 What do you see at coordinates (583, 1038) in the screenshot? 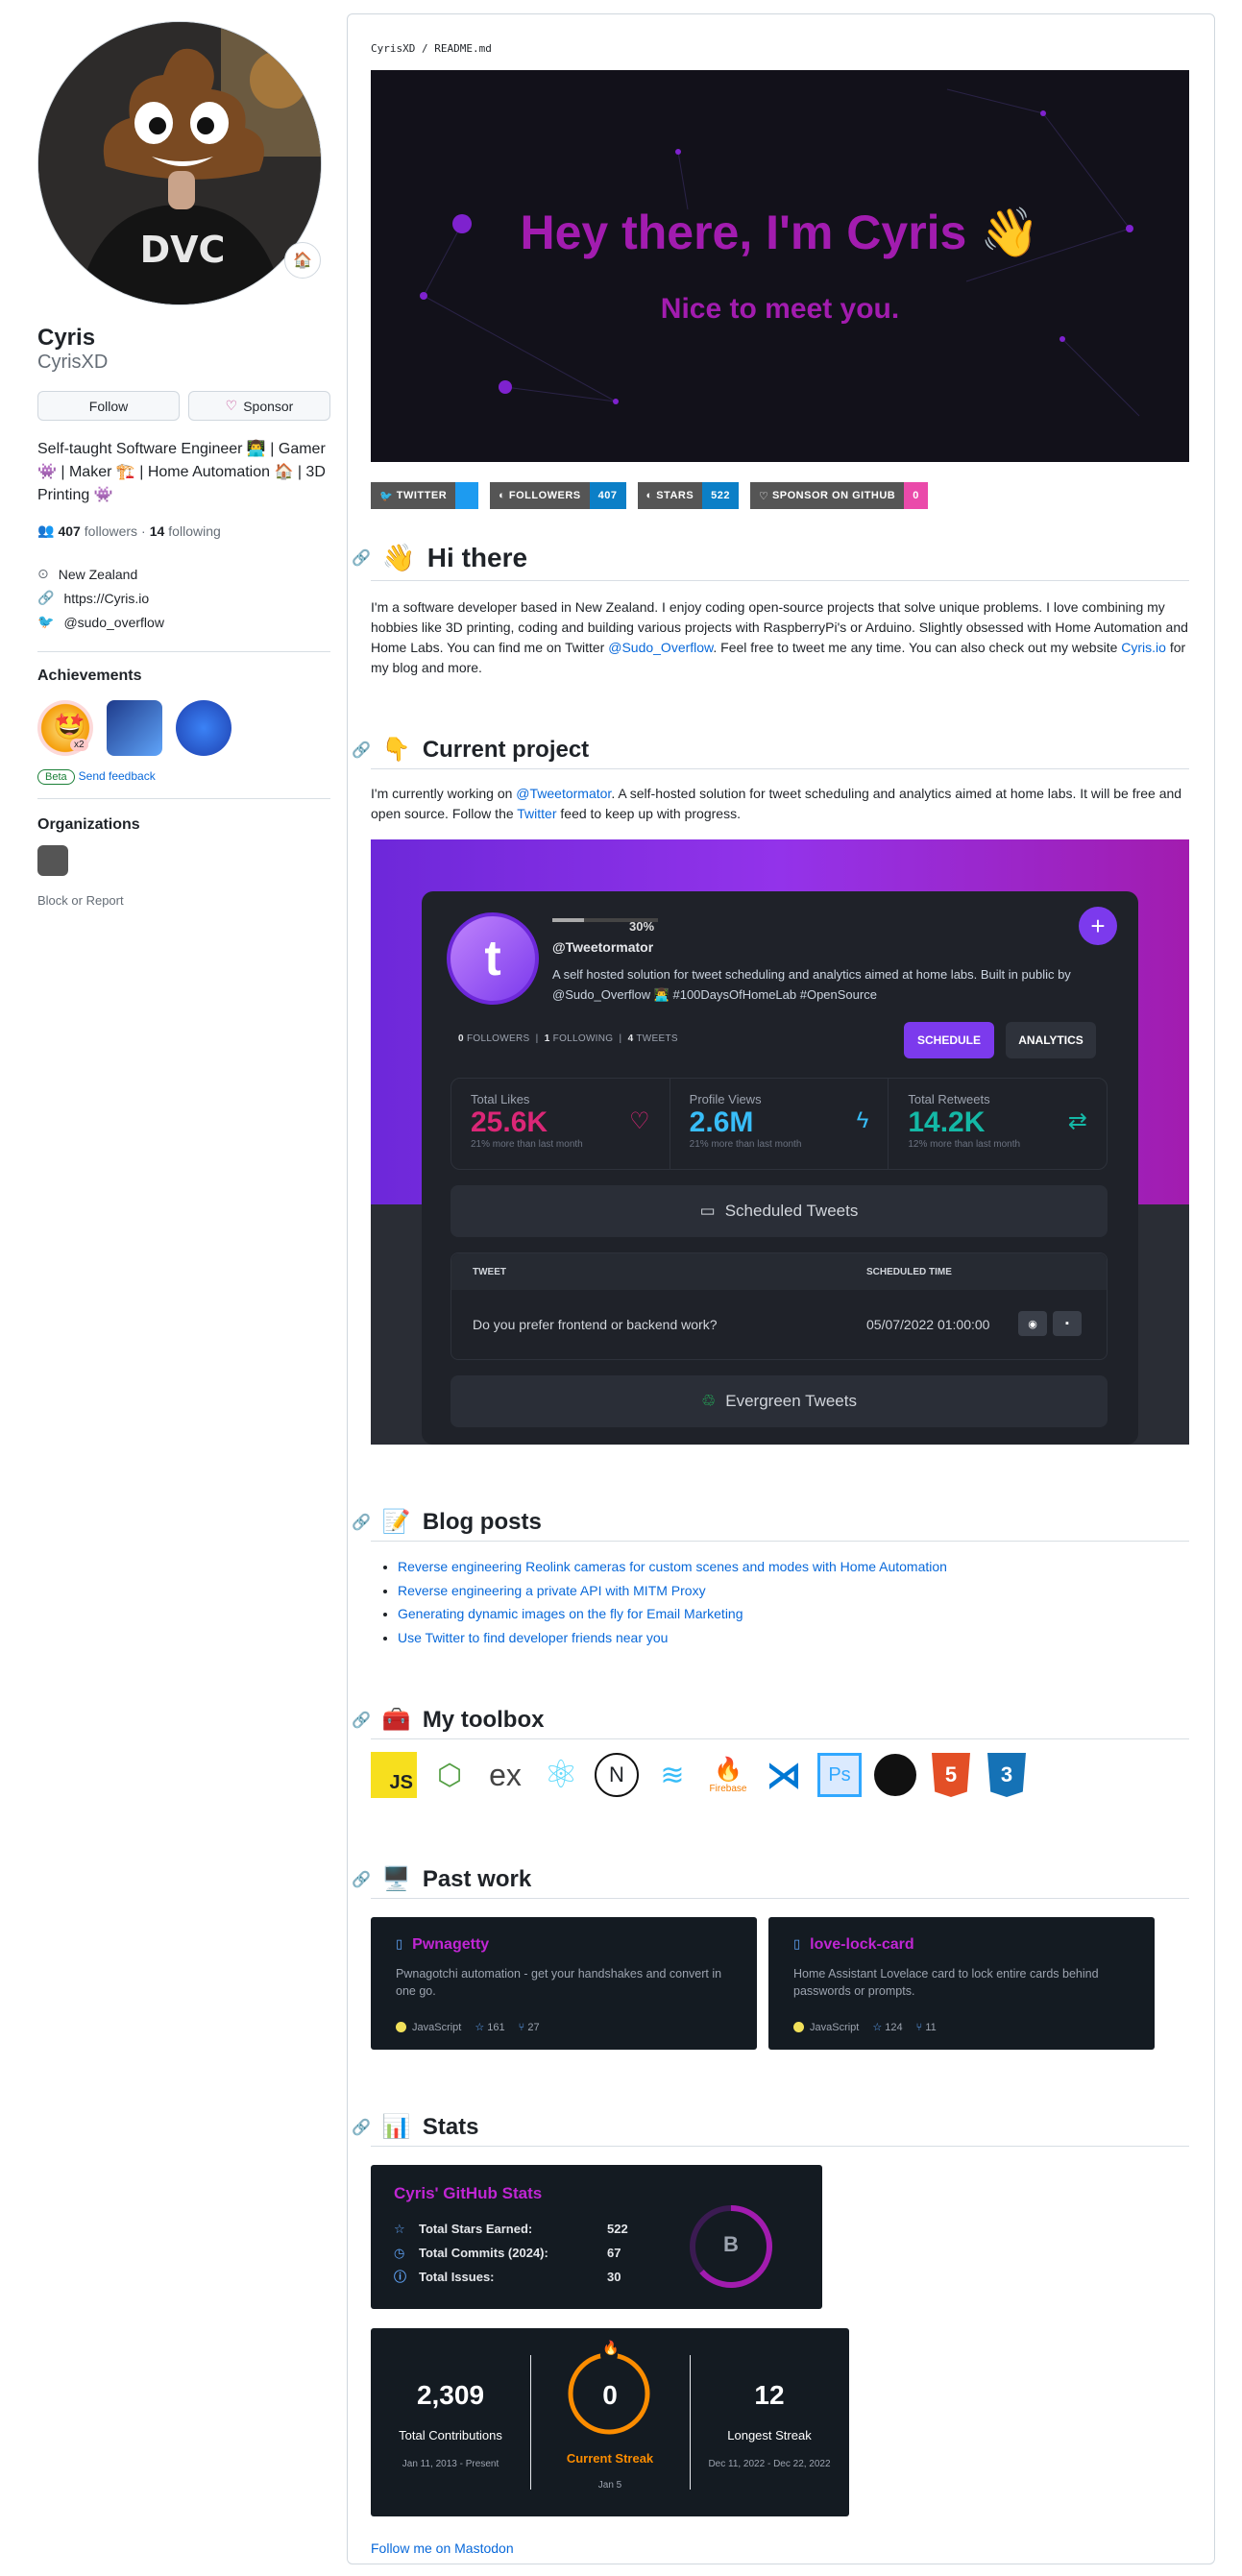
I see `tw-following-label: FOLLOWING` at bounding box center [583, 1038].